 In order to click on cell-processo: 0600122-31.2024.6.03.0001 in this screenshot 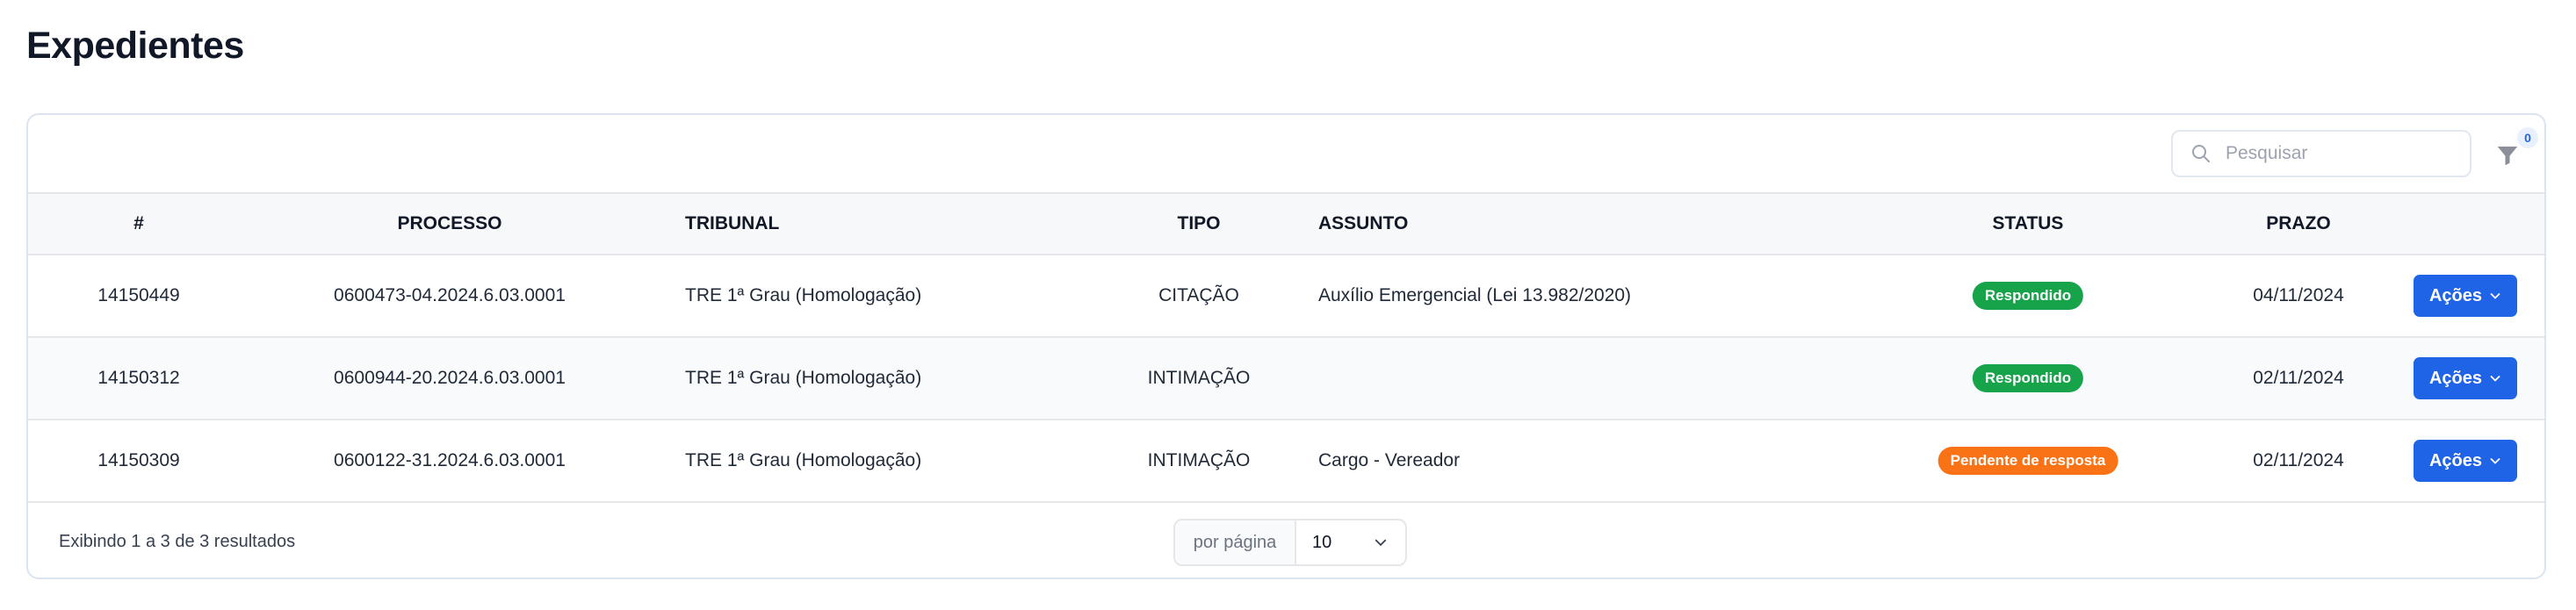, I will do `click(450, 460)`.